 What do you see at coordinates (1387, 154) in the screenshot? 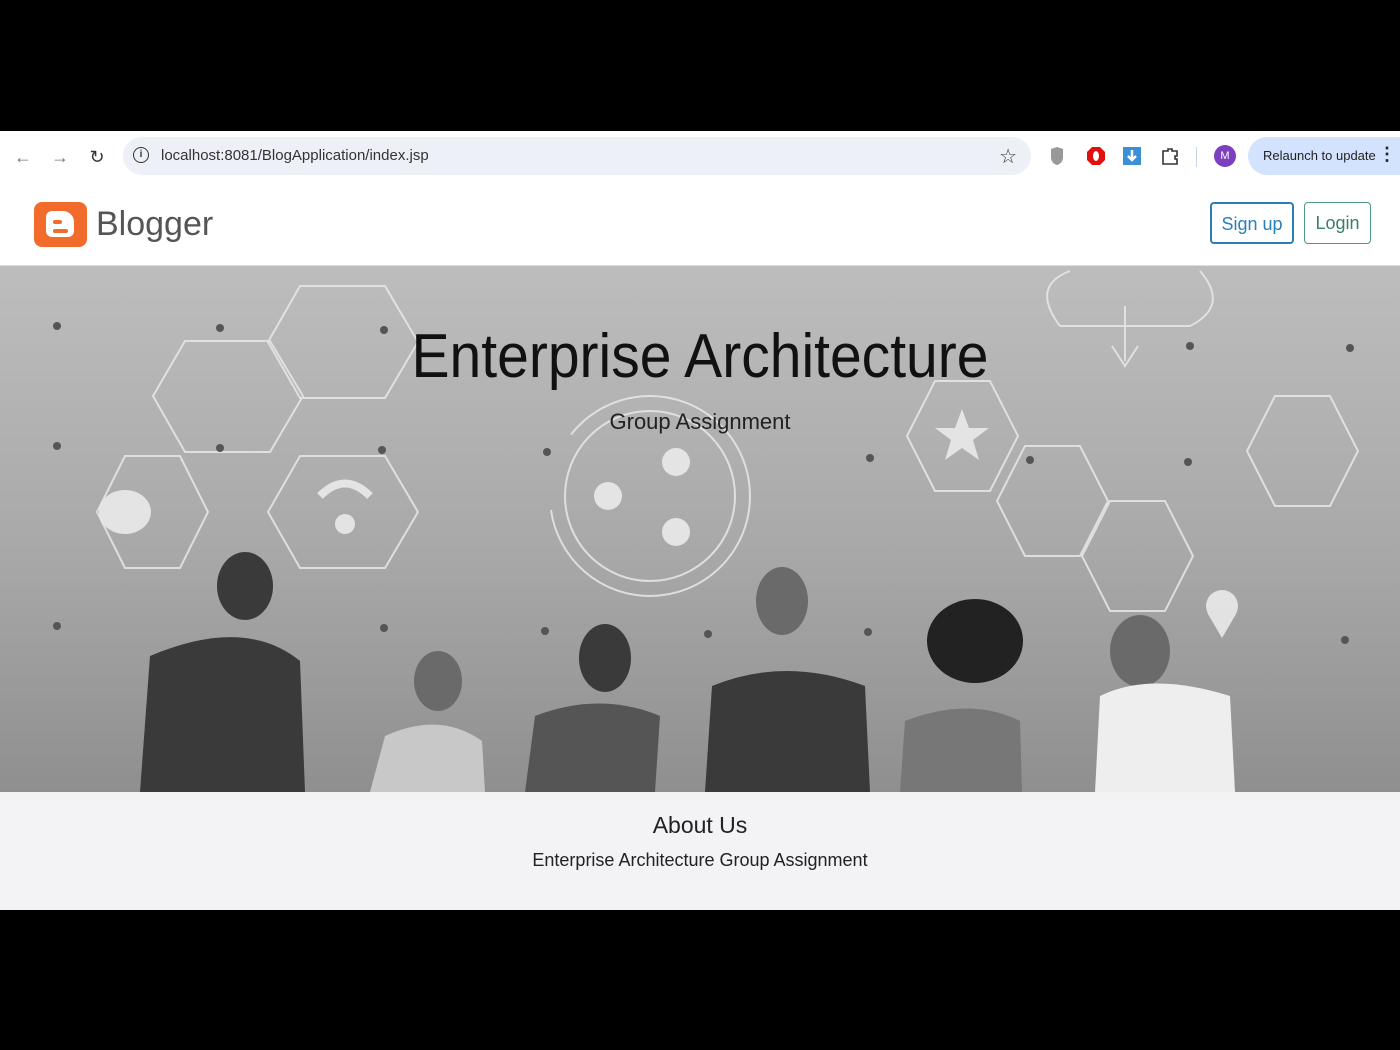
I see `kebab-menu-icon: ⋮` at bounding box center [1387, 154].